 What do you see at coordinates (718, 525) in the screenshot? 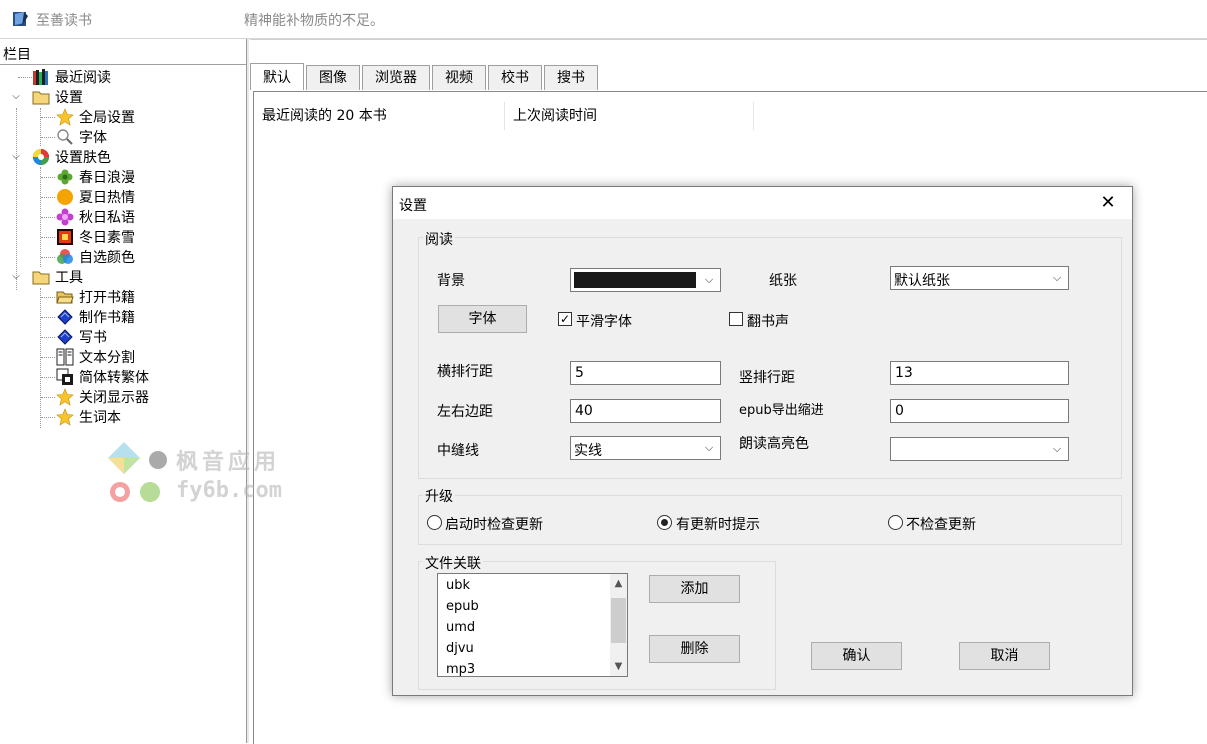
I see `upgrade-option-notify-label: 有更新时提示` at bounding box center [718, 525].